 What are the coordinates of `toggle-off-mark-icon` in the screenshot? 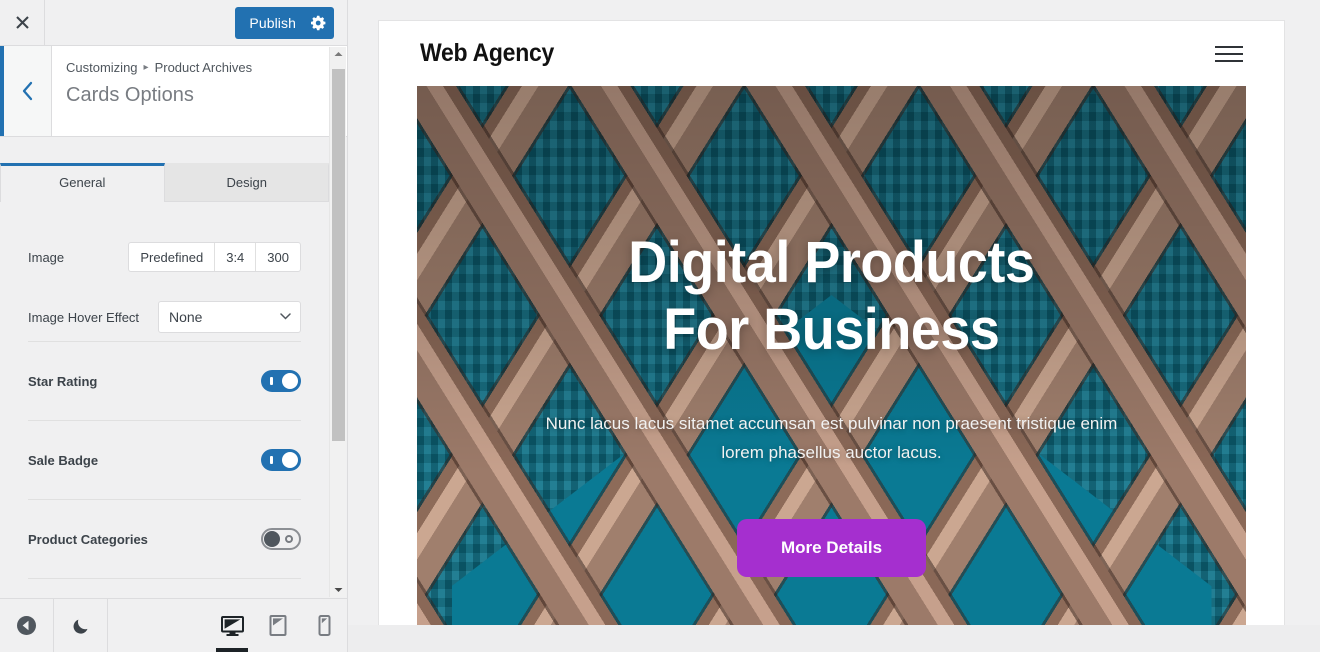 It's located at (289, 539).